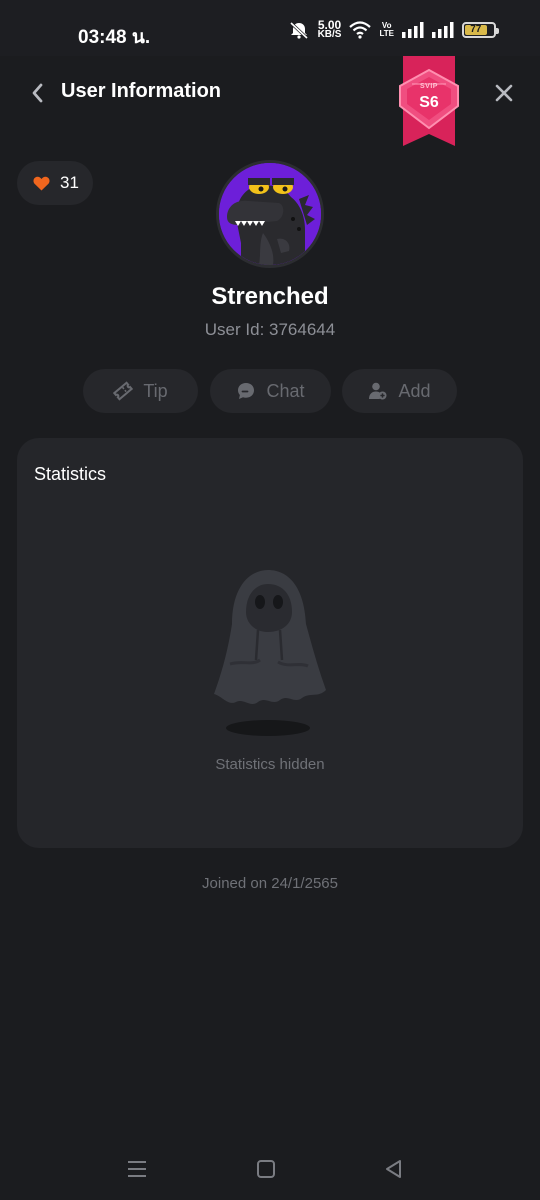  I want to click on username: Strenched, so click(270, 296).